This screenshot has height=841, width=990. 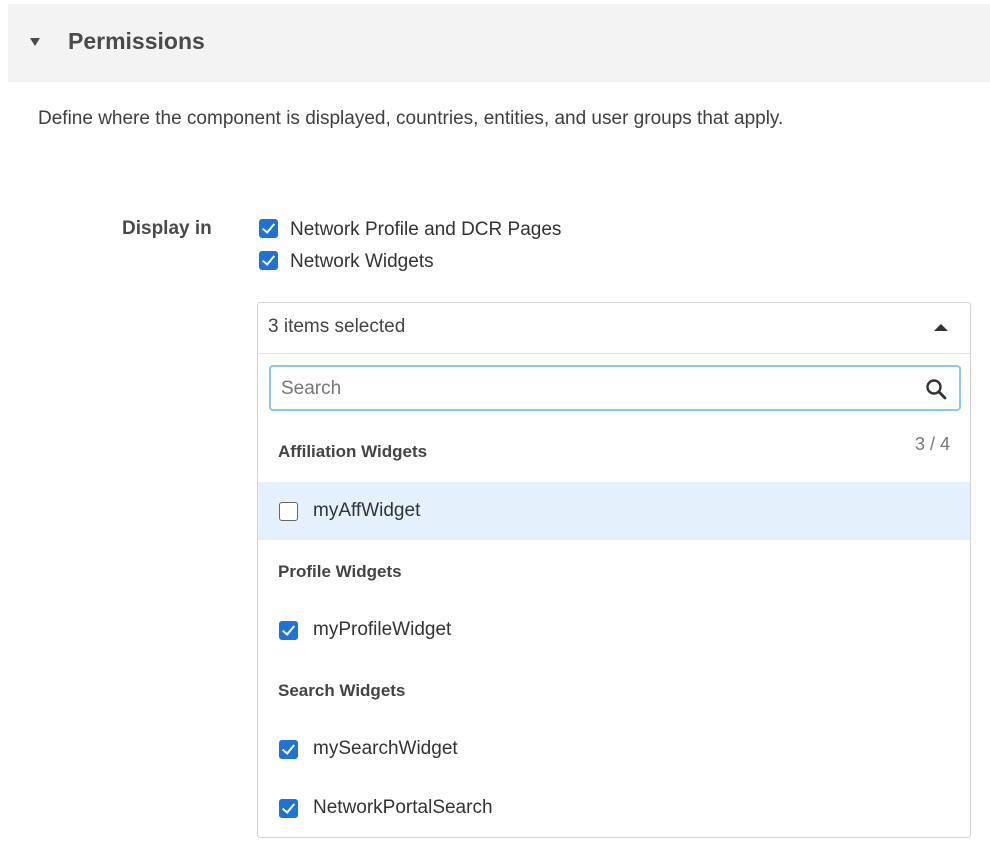 I want to click on group-title-profile-widgets: Profile Widgets, so click(x=340, y=571).